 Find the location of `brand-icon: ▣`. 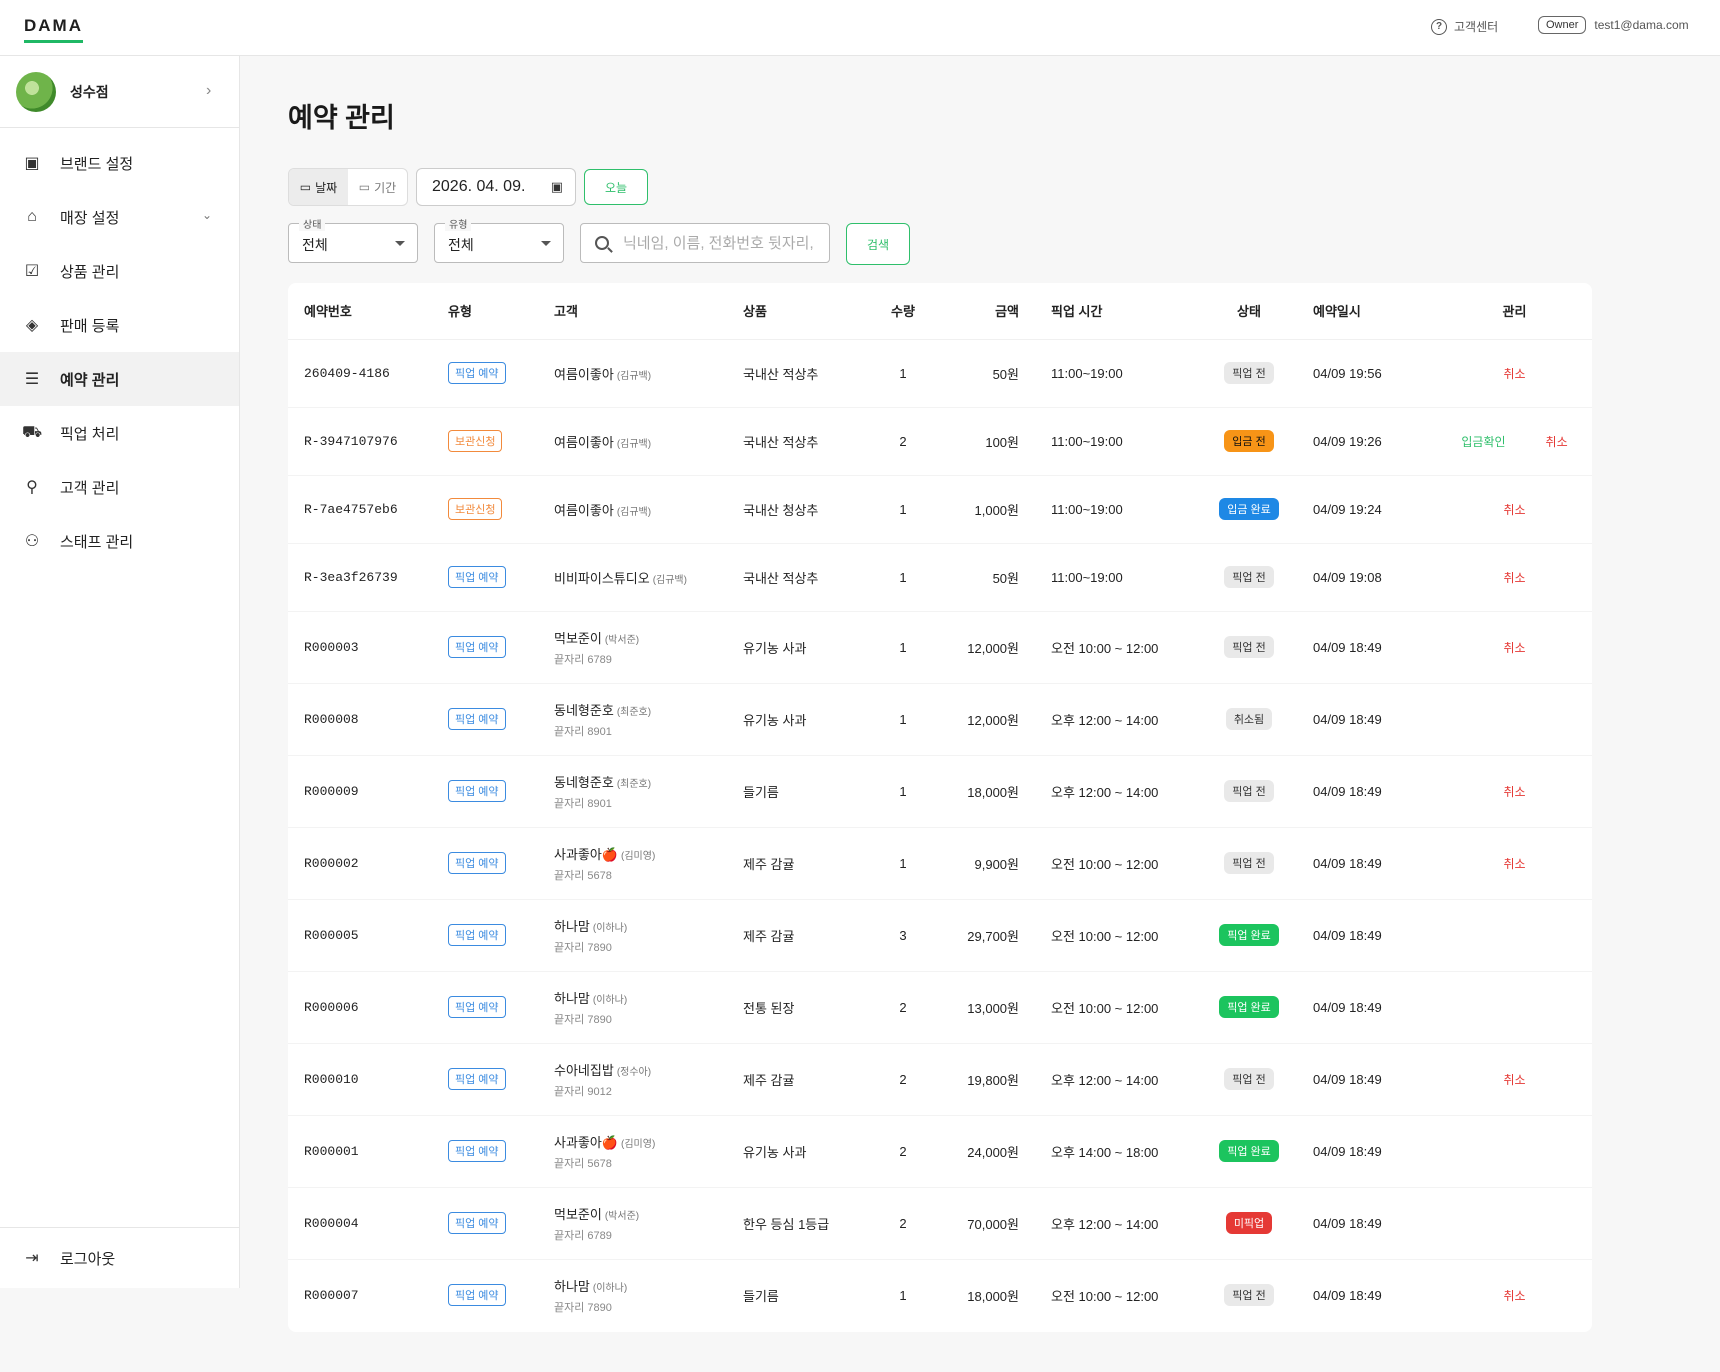

brand-icon: ▣ is located at coordinates (32, 163).